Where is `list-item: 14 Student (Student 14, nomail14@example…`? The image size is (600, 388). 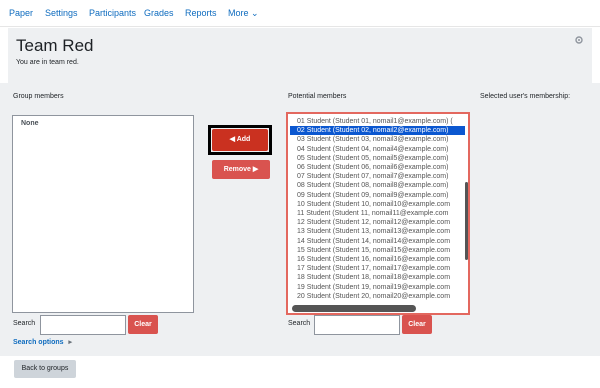 list-item: 14 Student (Student 14, nomail14@example… is located at coordinates (373, 241).